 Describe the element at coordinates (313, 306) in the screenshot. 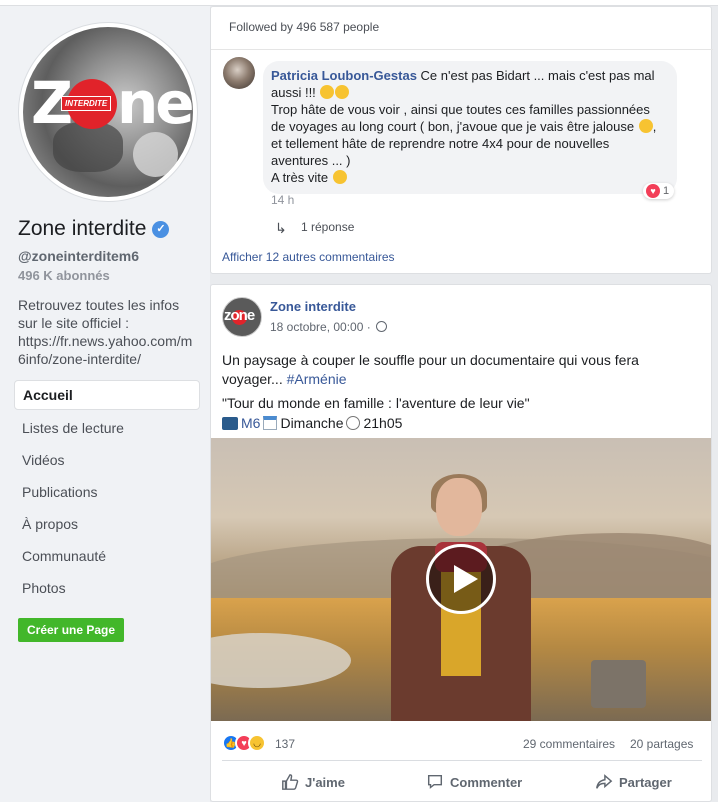

I see `post-author: Zone interdite` at that location.